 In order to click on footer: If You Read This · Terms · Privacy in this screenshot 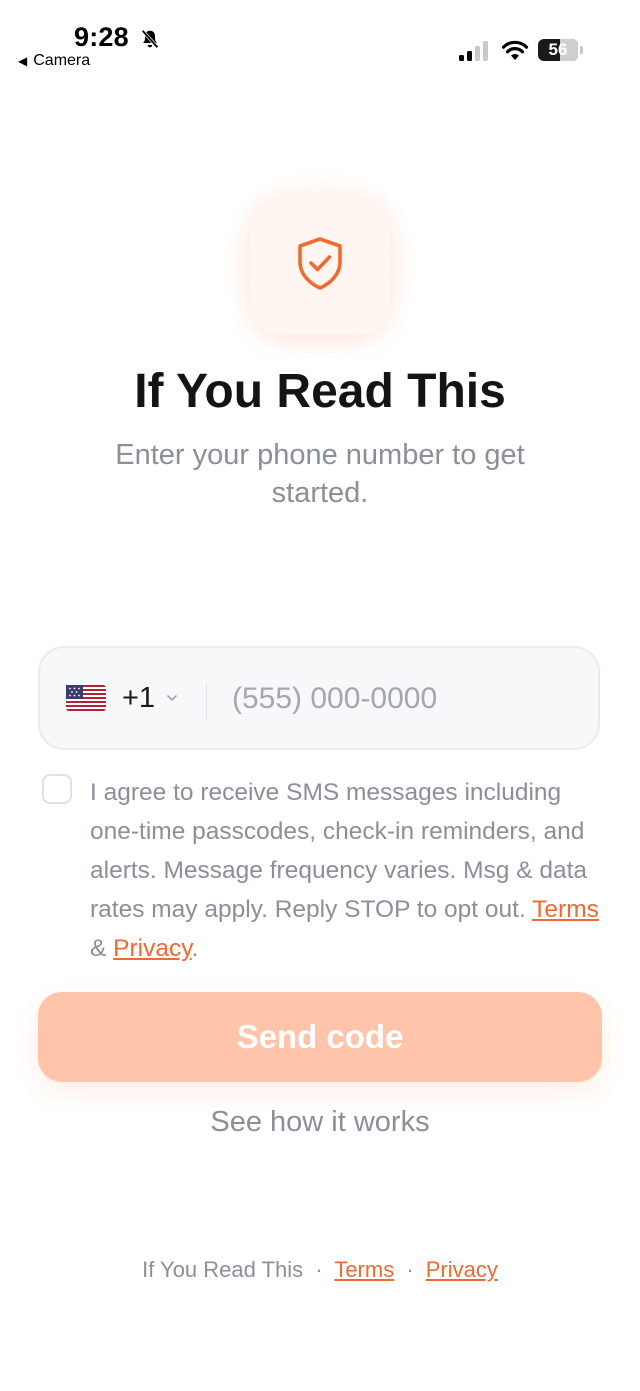, I will do `click(320, 1270)`.